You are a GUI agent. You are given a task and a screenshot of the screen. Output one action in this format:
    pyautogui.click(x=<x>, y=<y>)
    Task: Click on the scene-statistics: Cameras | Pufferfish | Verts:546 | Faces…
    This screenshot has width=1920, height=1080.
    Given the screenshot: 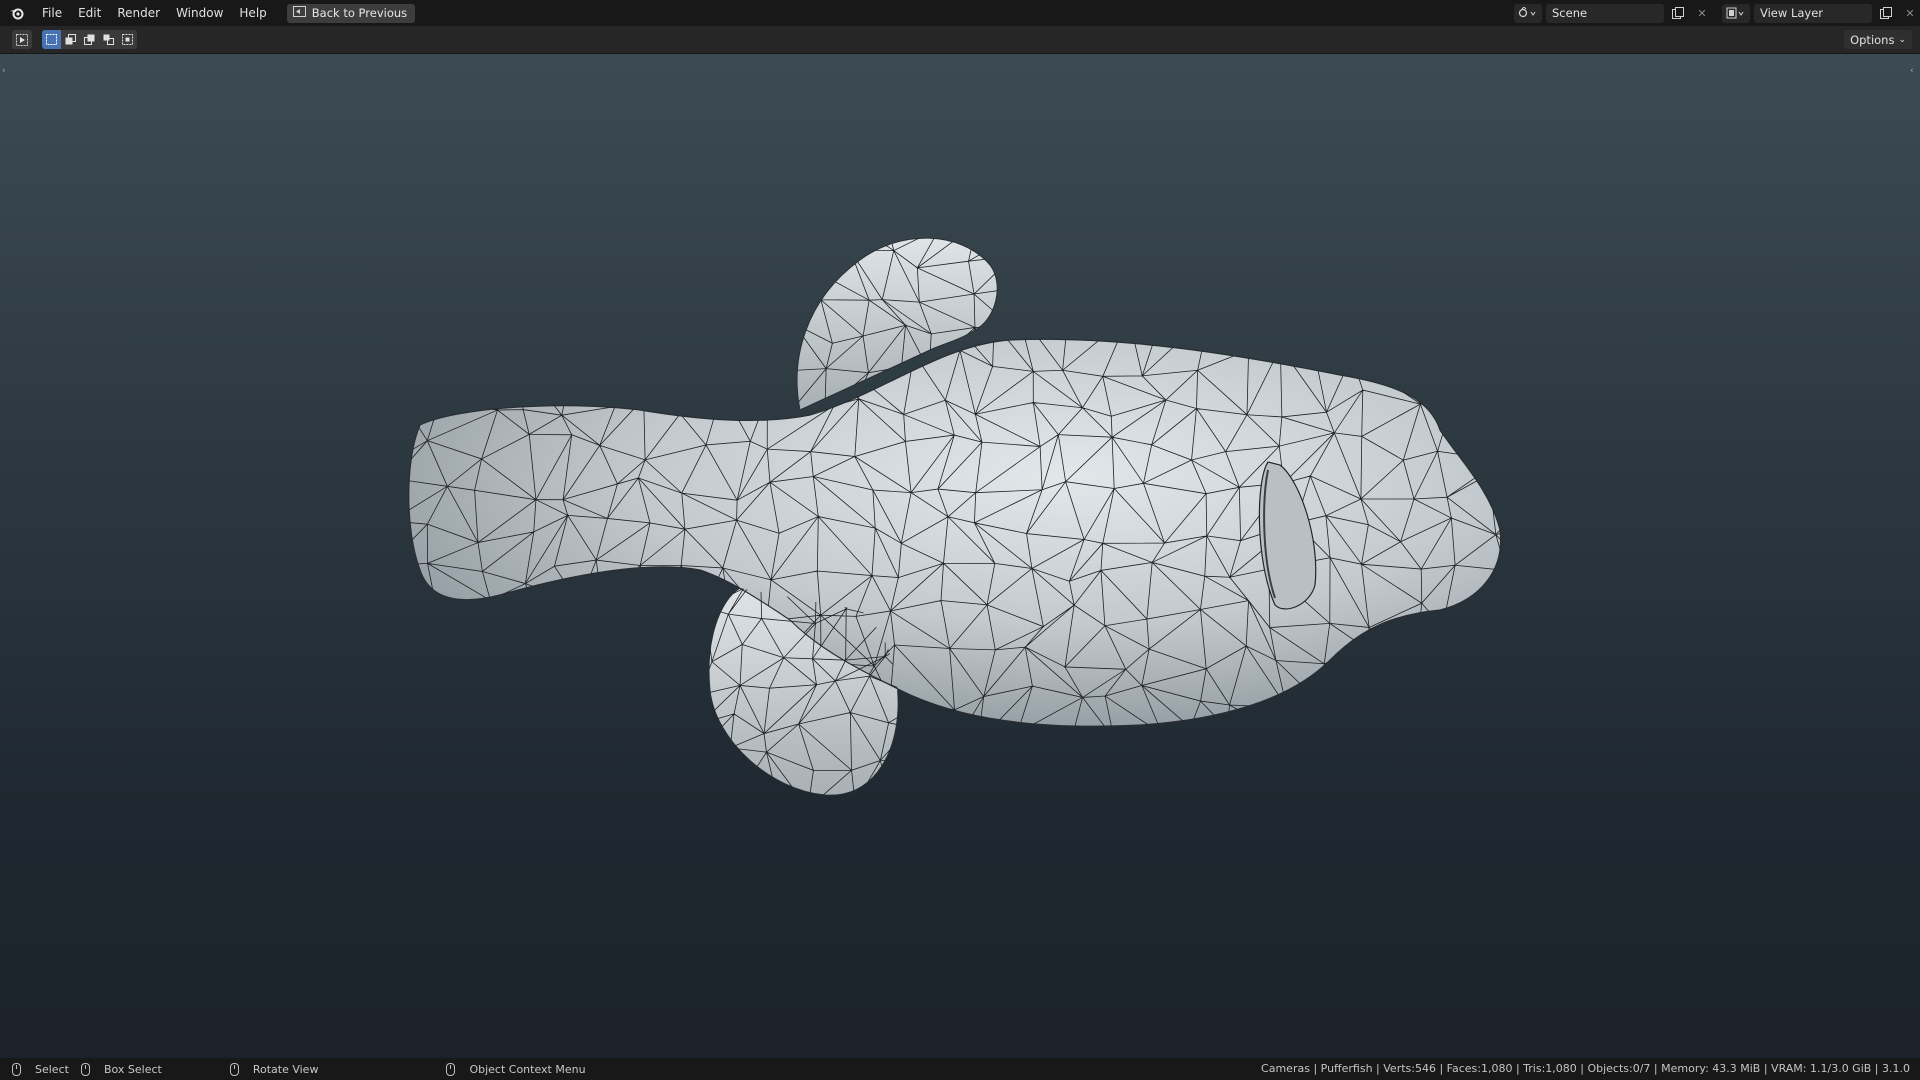 What is the action you would take?
    pyautogui.click(x=1585, y=1068)
    